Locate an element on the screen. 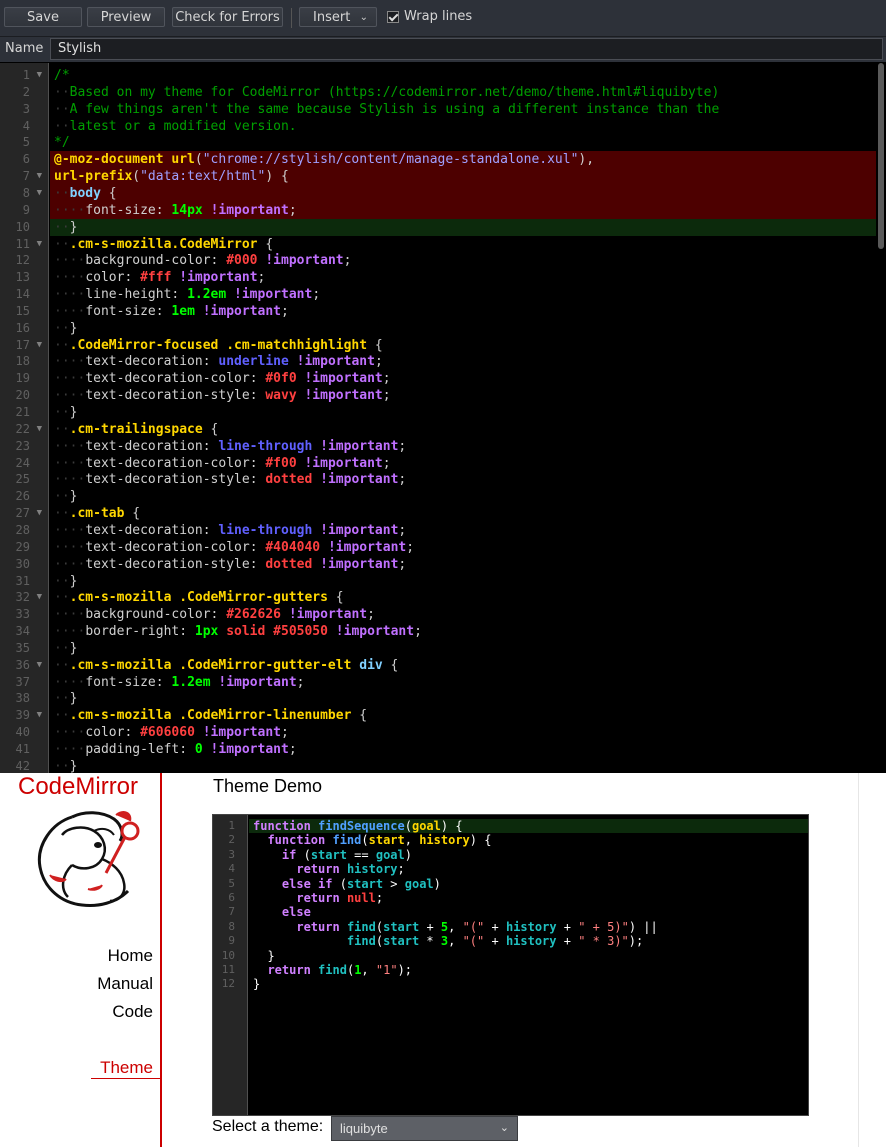  demo-code-token: start is located at coordinates (386, 840).